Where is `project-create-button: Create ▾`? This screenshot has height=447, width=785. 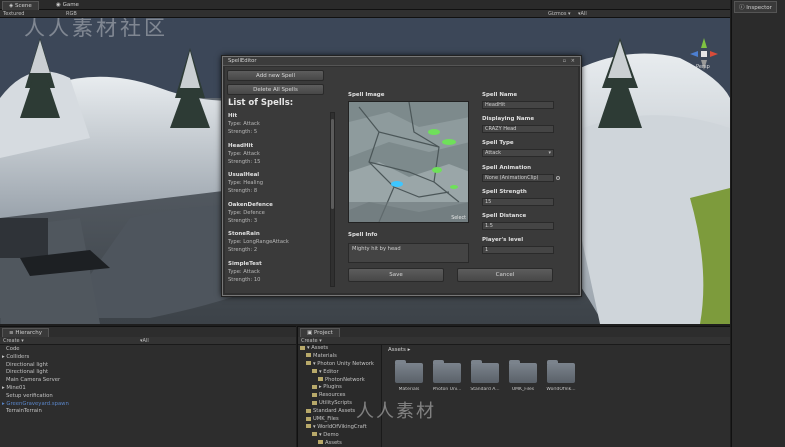
project-create-button: Create ▾ is located at coordinates (311, 341).